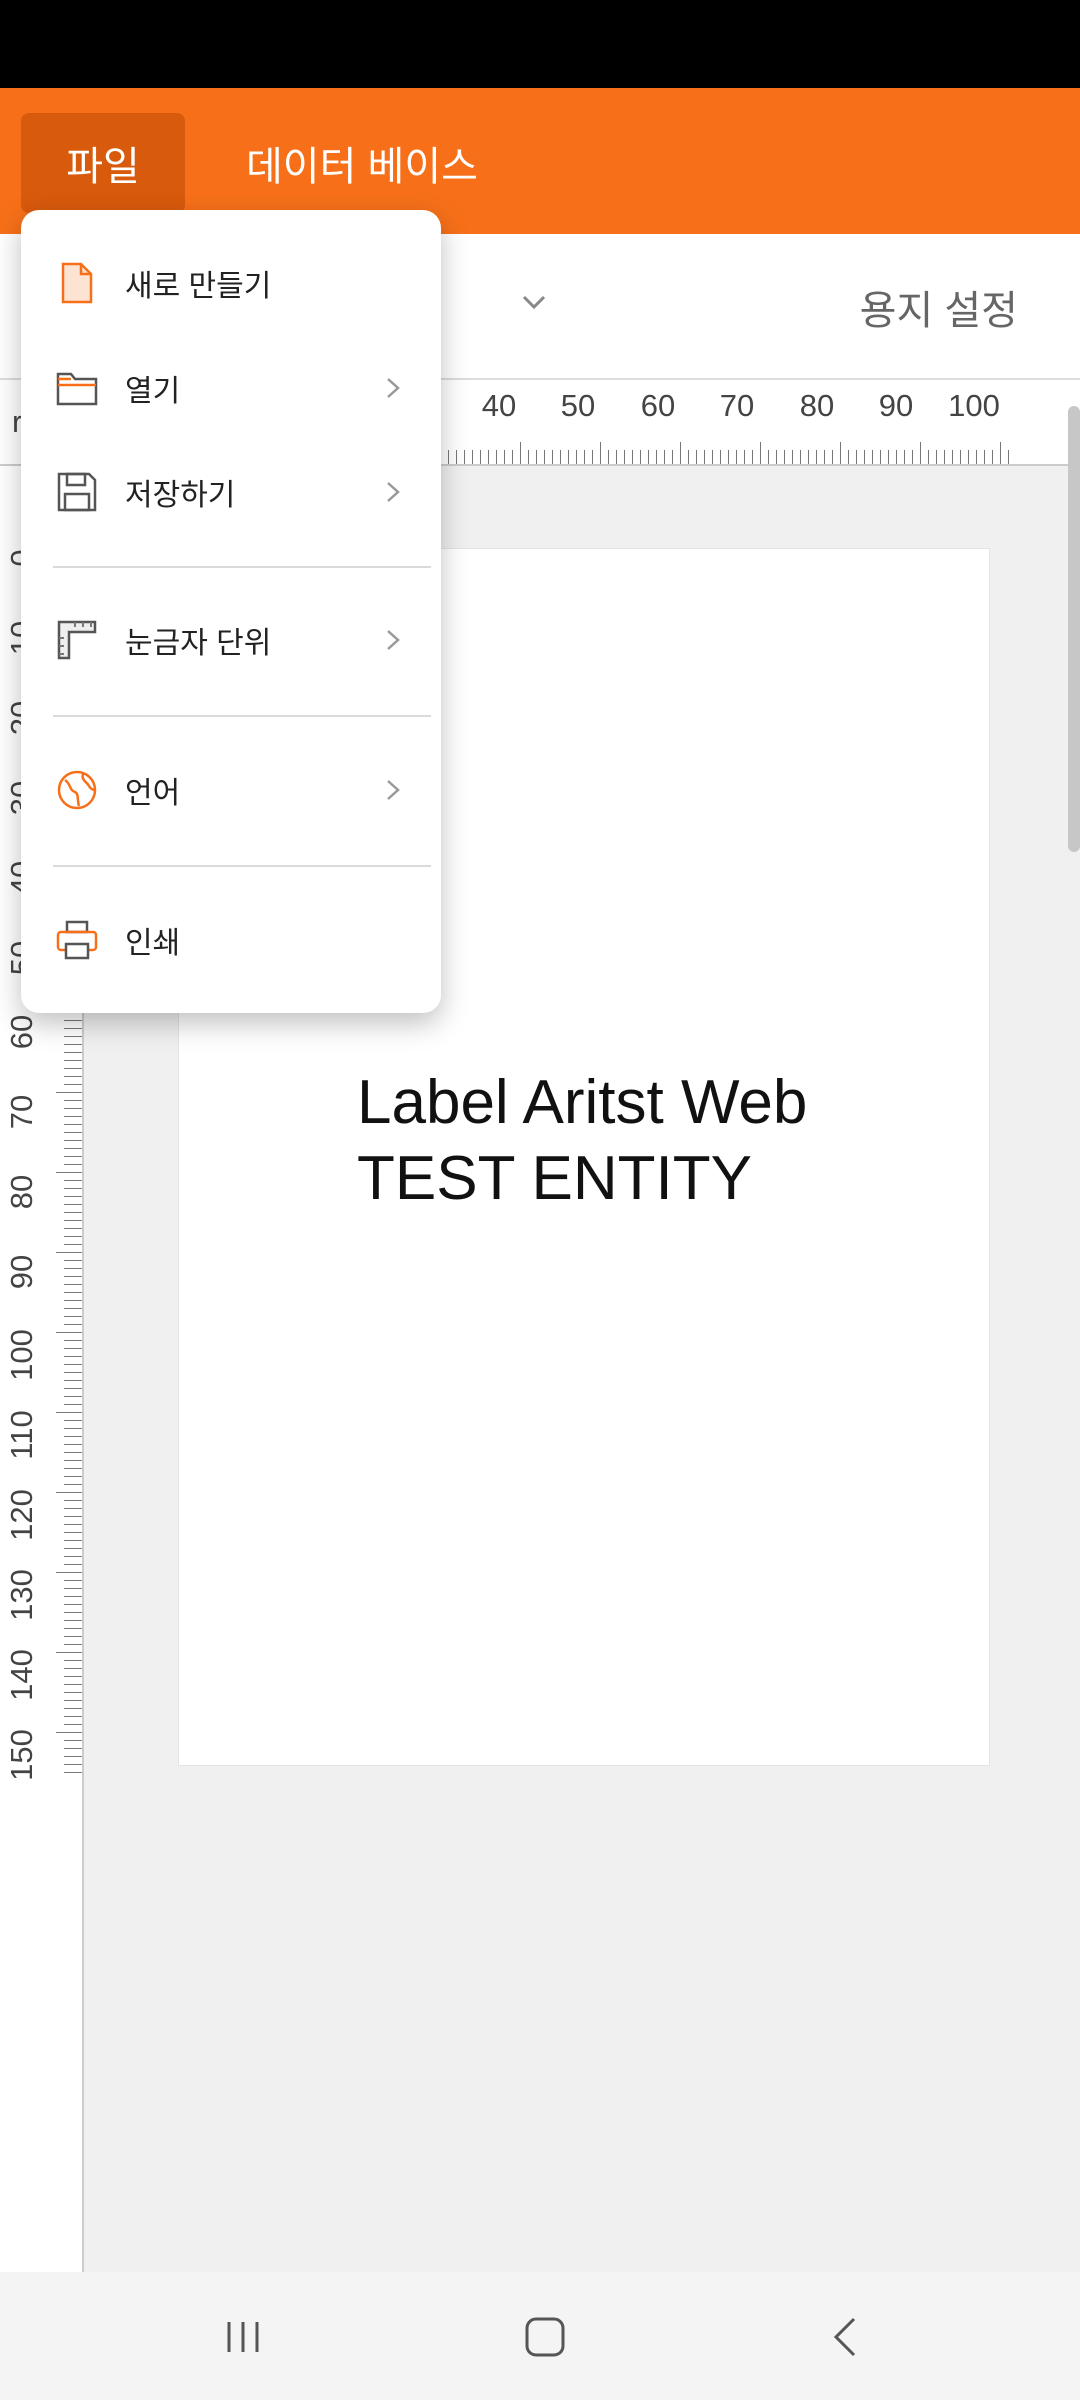 The image size is (1080, 2400). What do you see at coordinates (77, 940) in the screenshot?
I see `printer-icon` at bounding box center [77, 940].